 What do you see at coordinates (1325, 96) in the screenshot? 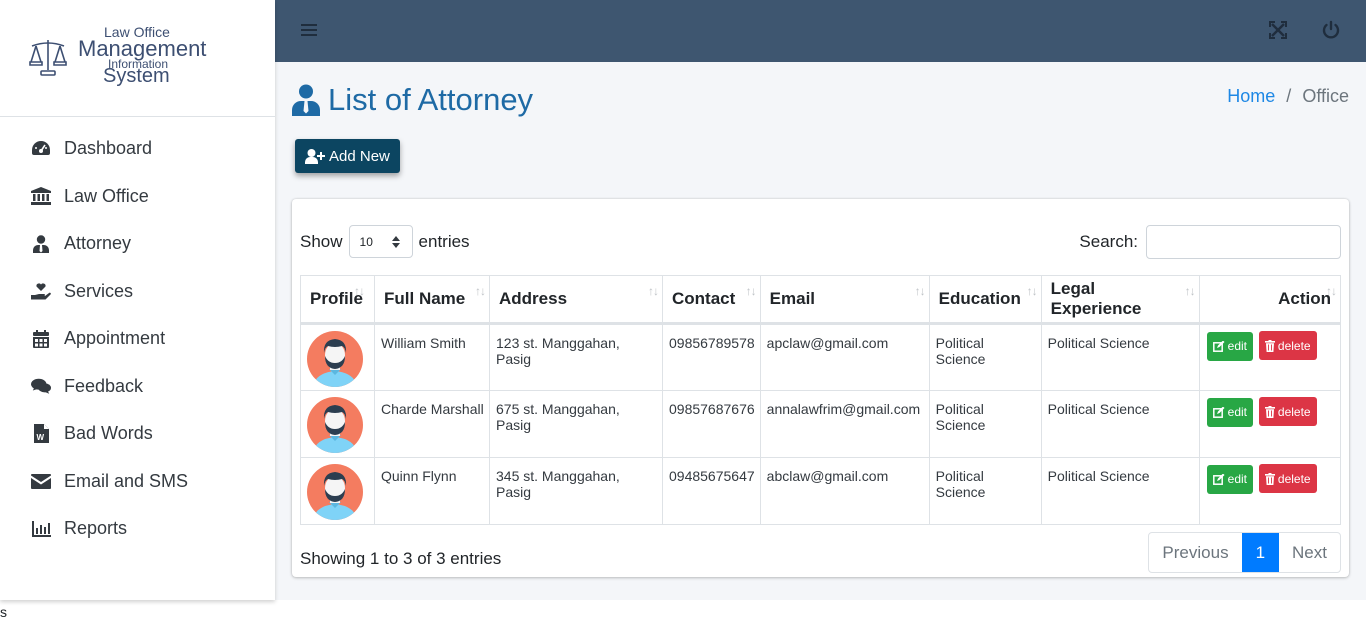
I see `breadcrumb-current: Office` at bounding box center [1325, 96].